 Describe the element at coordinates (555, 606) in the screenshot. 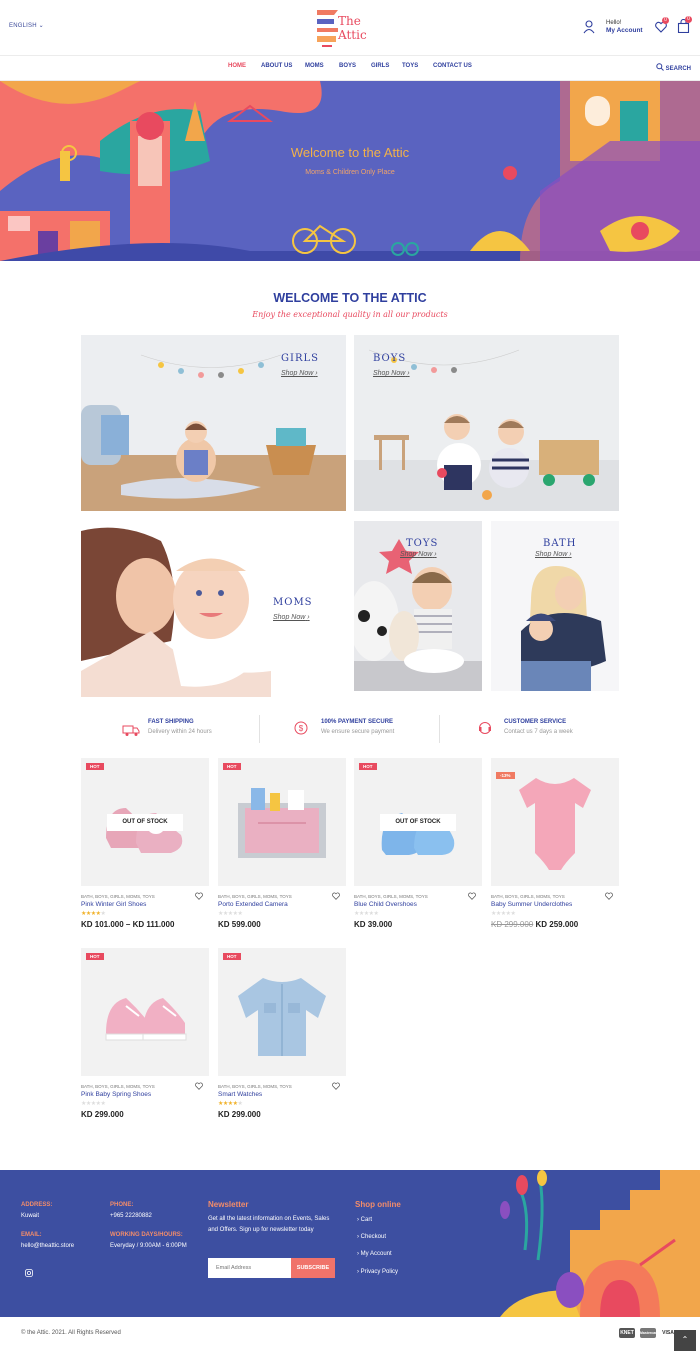

I see `category-bath: BATH Shop Now ›` at that location.